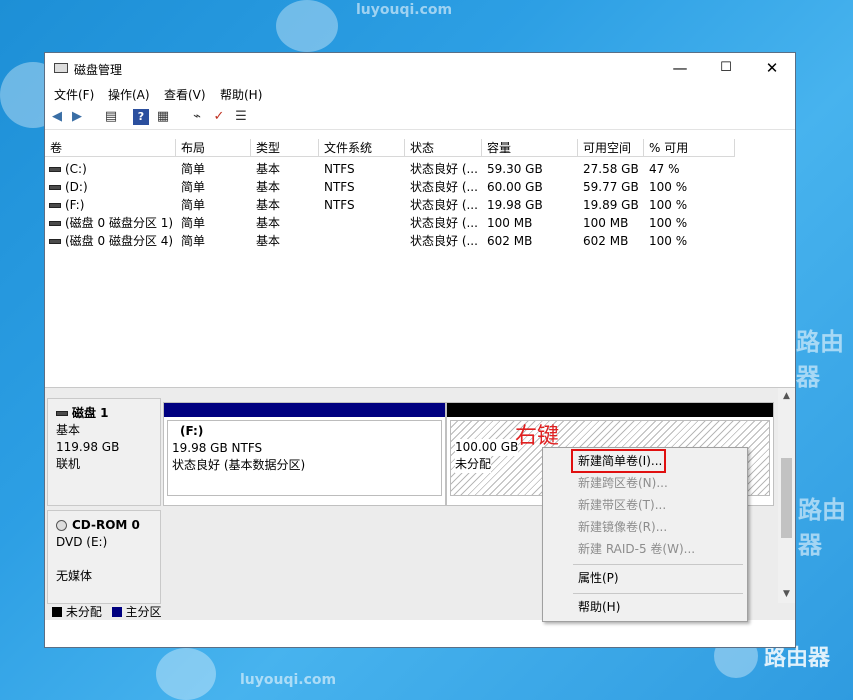  I want to click on properties-icon: ☰, so click(241, 117).